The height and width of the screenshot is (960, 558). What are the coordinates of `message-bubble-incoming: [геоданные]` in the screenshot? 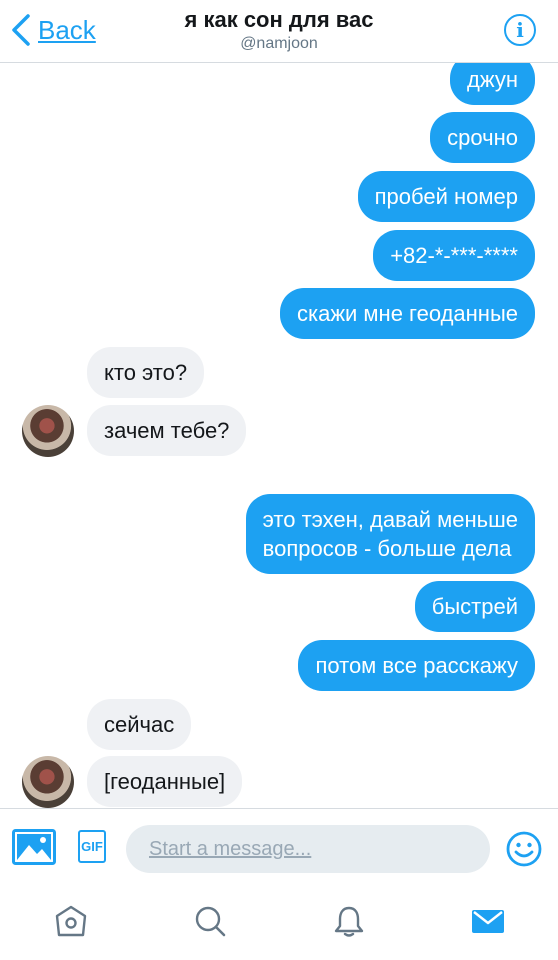 It's located at (165, 781).